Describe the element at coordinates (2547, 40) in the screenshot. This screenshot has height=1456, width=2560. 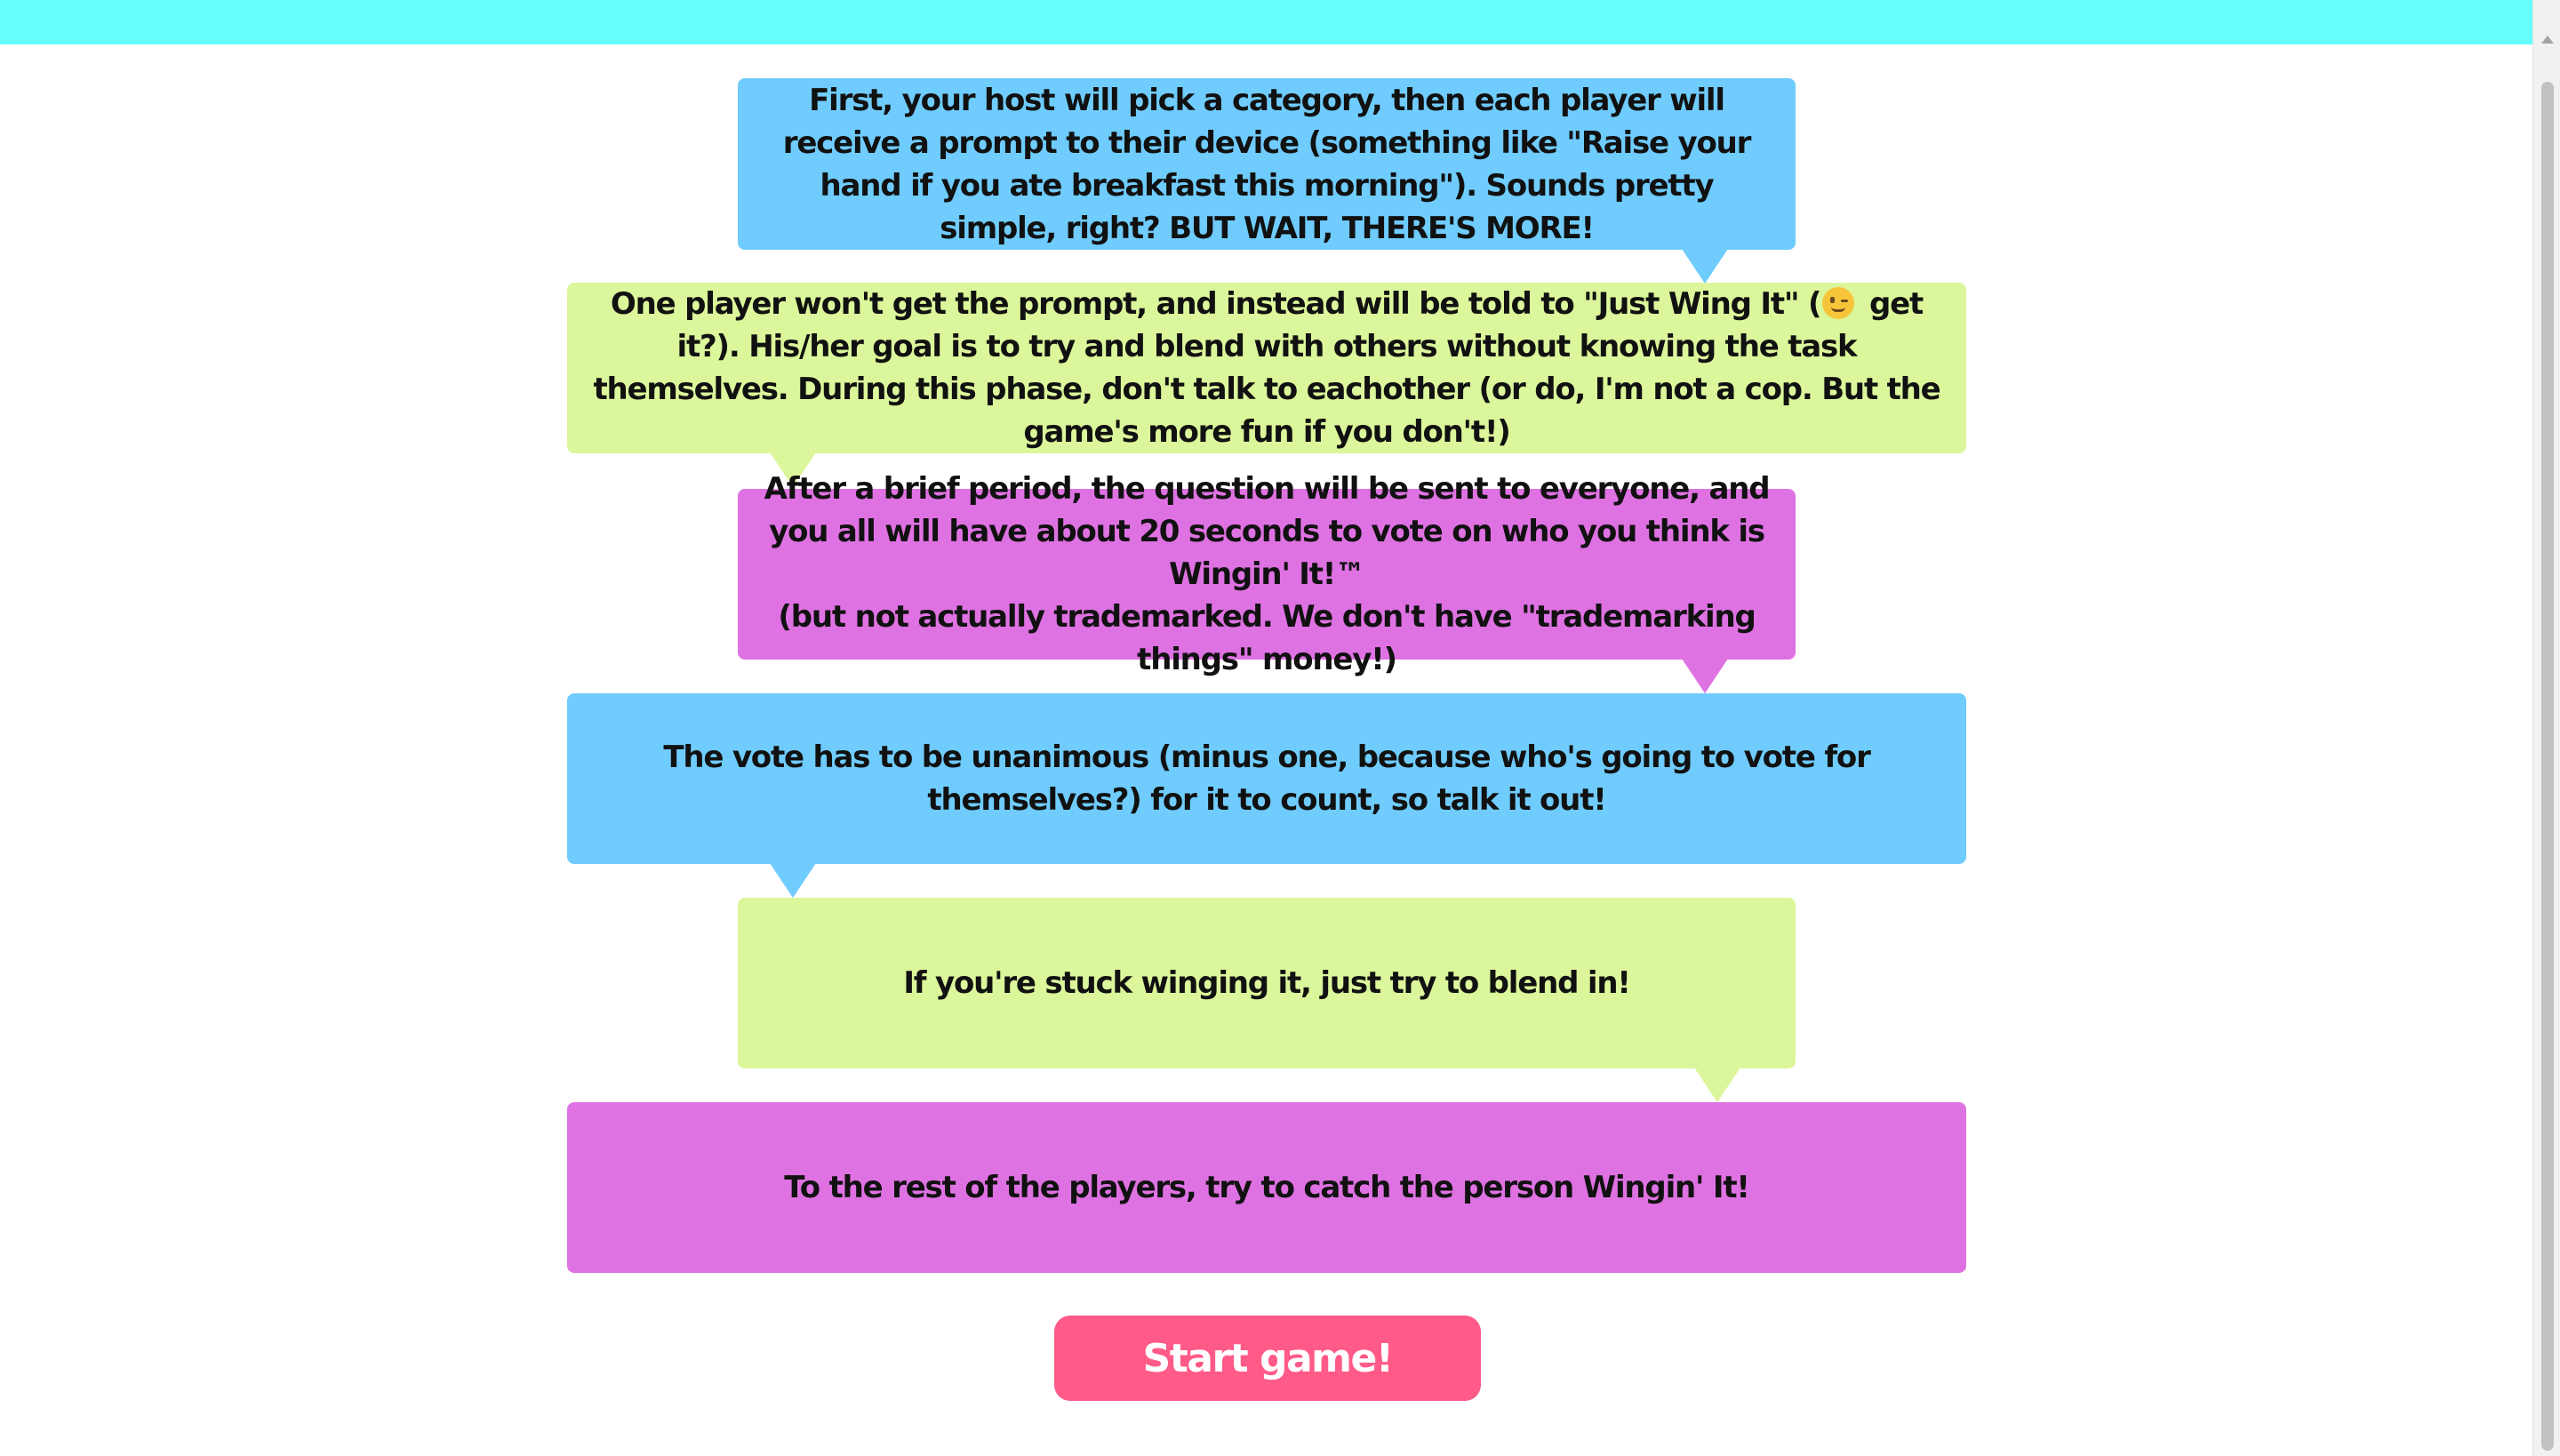
I see `scroll-up-arrow-icon` at that location.